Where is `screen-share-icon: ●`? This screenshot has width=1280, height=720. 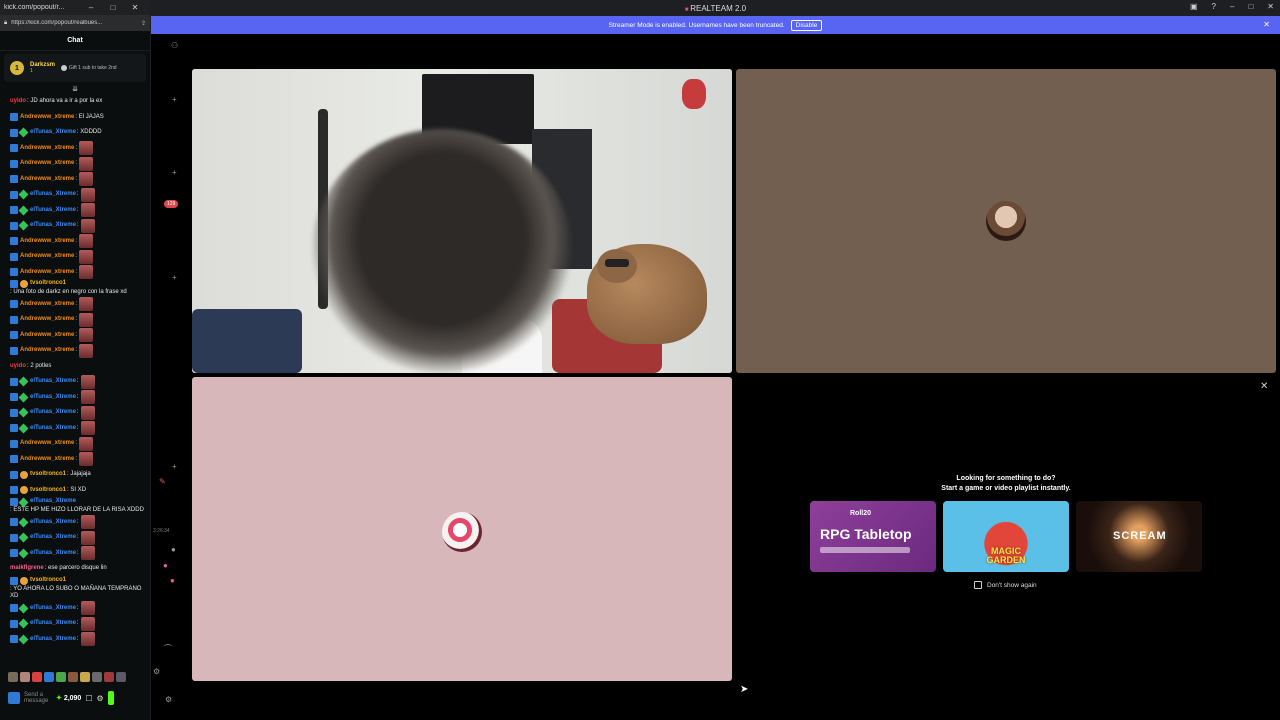 screen-share-icon: ● is located at coordinates (172, 580).